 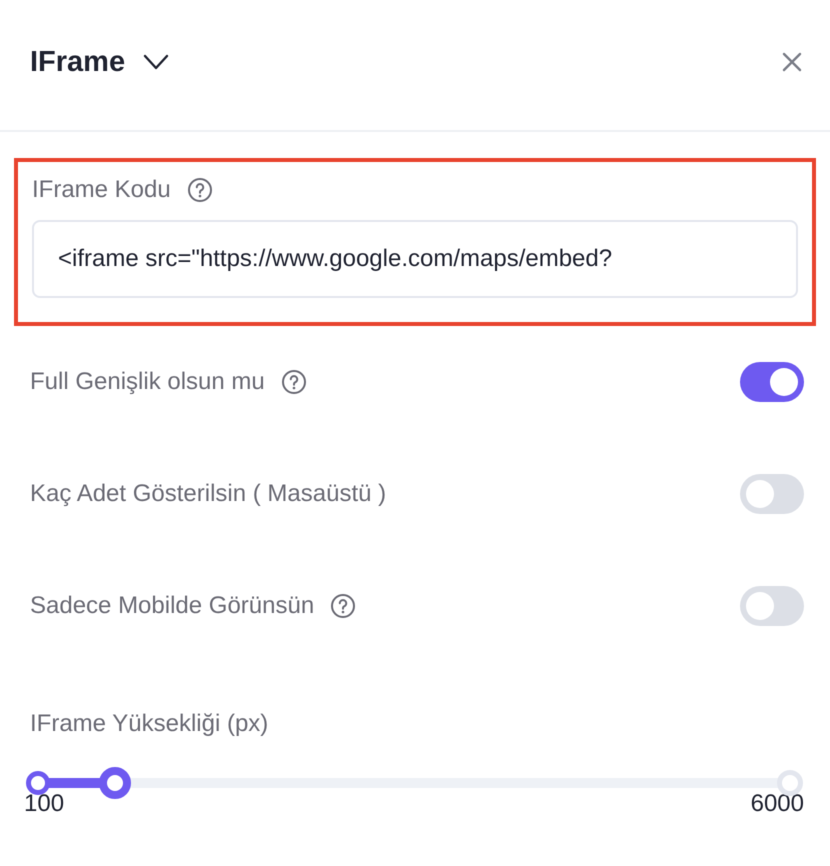 I want to click on field-label: Full Genişlik olsun mu, so click(x=147, y=382).